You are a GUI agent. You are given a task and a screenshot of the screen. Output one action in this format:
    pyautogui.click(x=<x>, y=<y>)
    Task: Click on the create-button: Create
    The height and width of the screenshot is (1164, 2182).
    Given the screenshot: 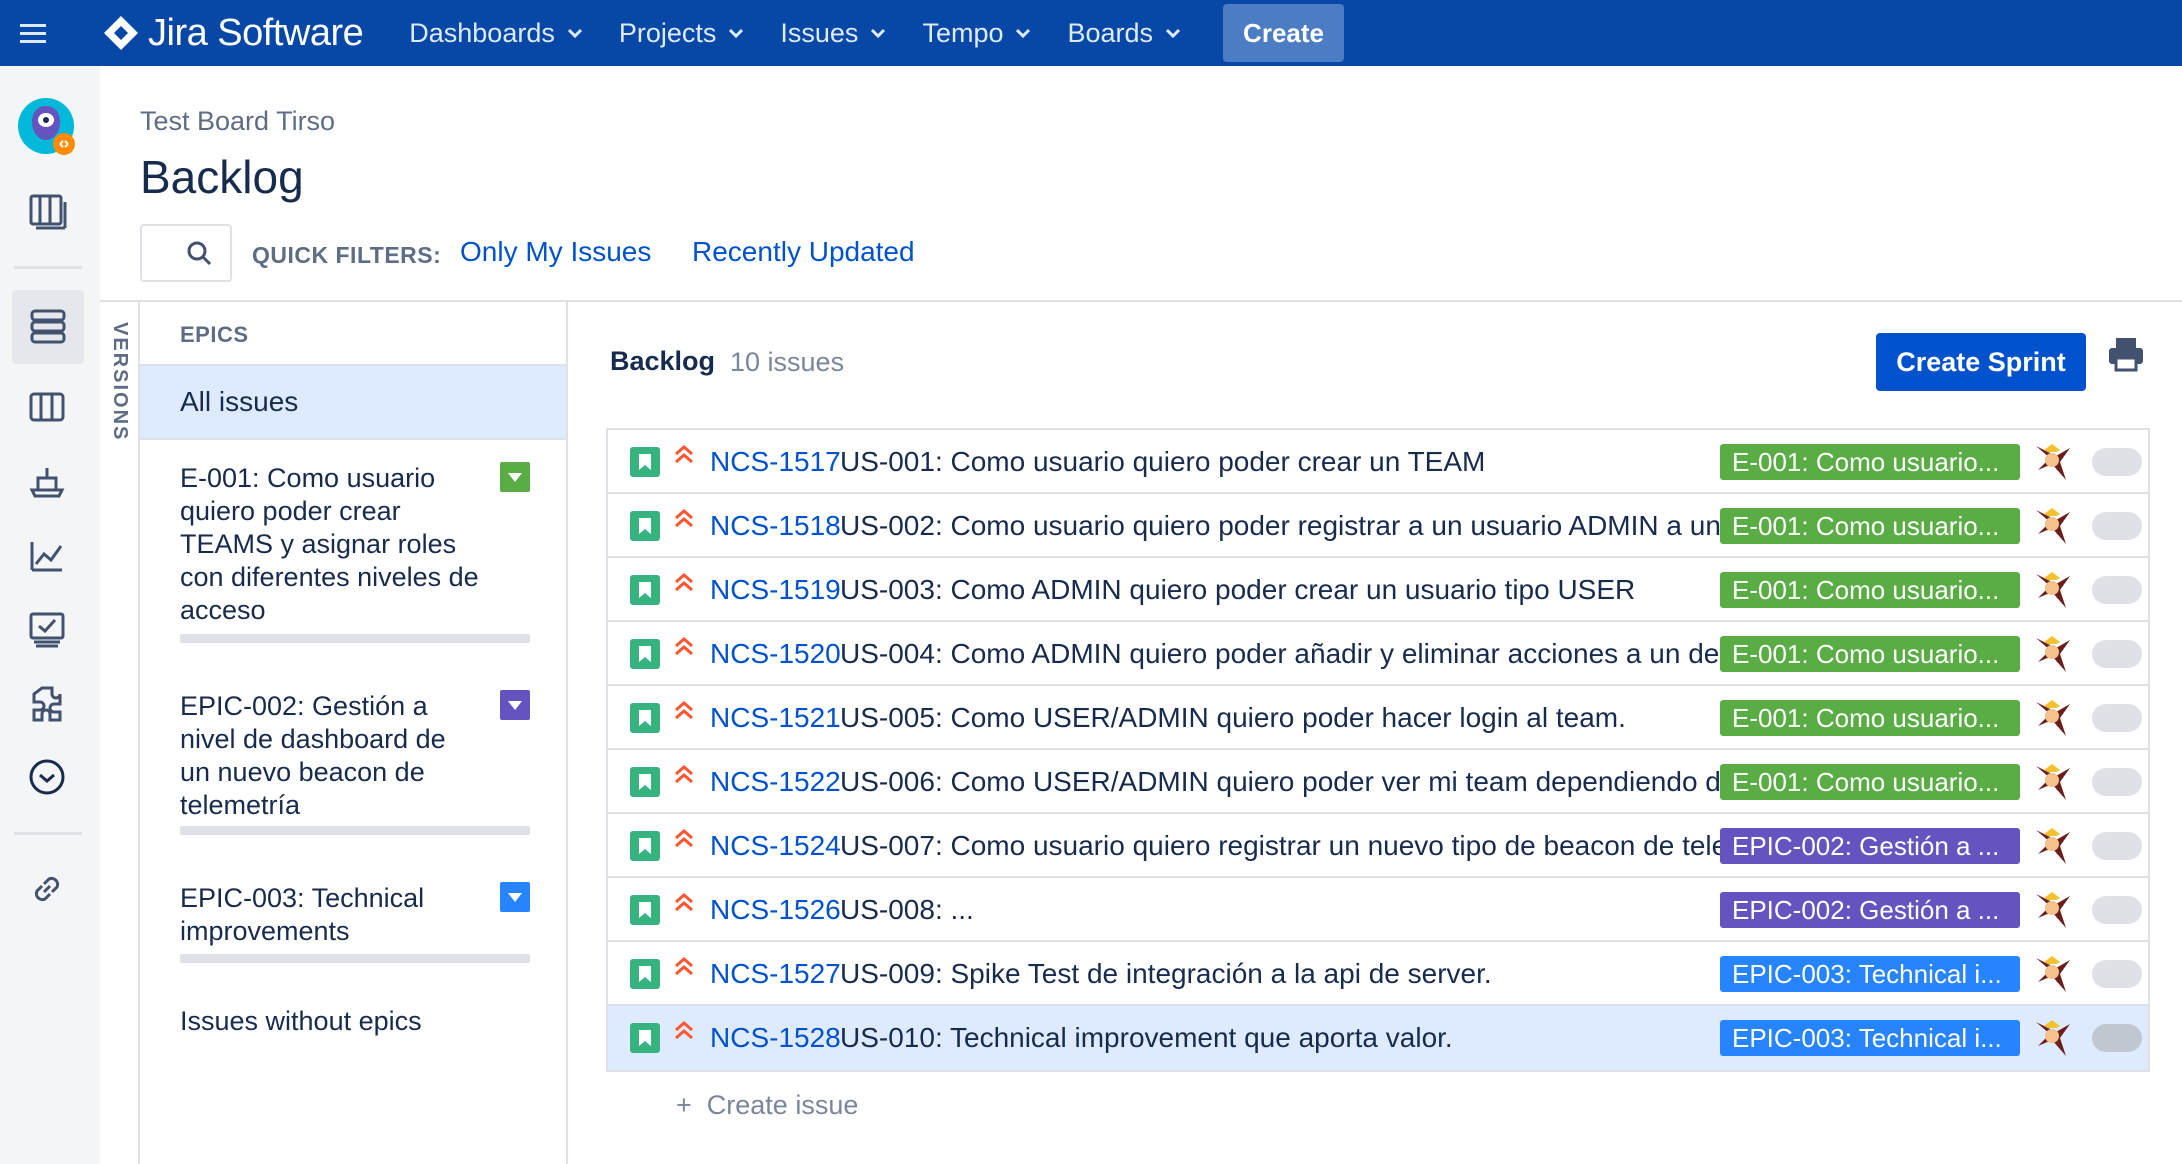 What is the action you would take?
    pyautogui.click(x=1283, y=33)
    